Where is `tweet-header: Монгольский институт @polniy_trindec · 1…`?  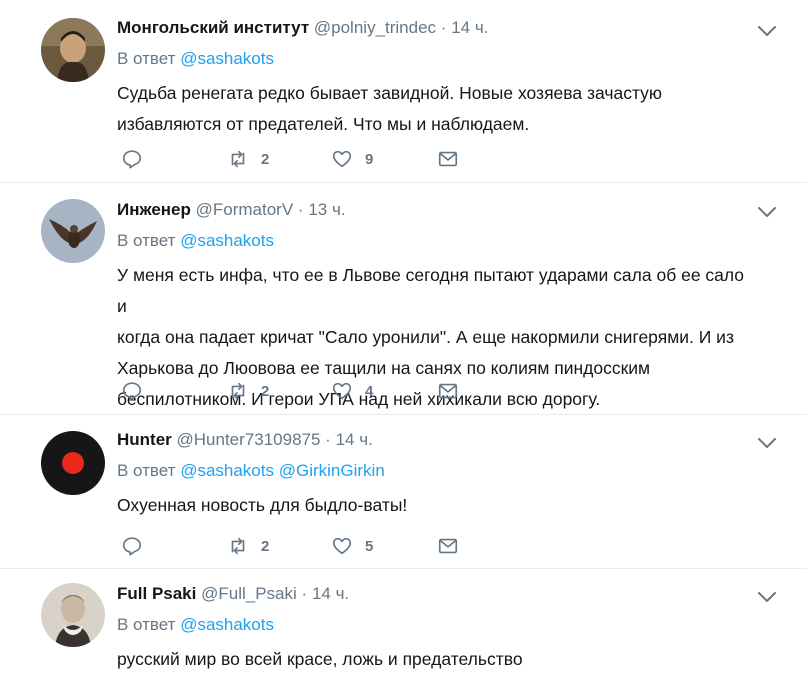 tweet-header: Монгольский институт @polniy_trindec · 1… is located at coordinates (432, 28).